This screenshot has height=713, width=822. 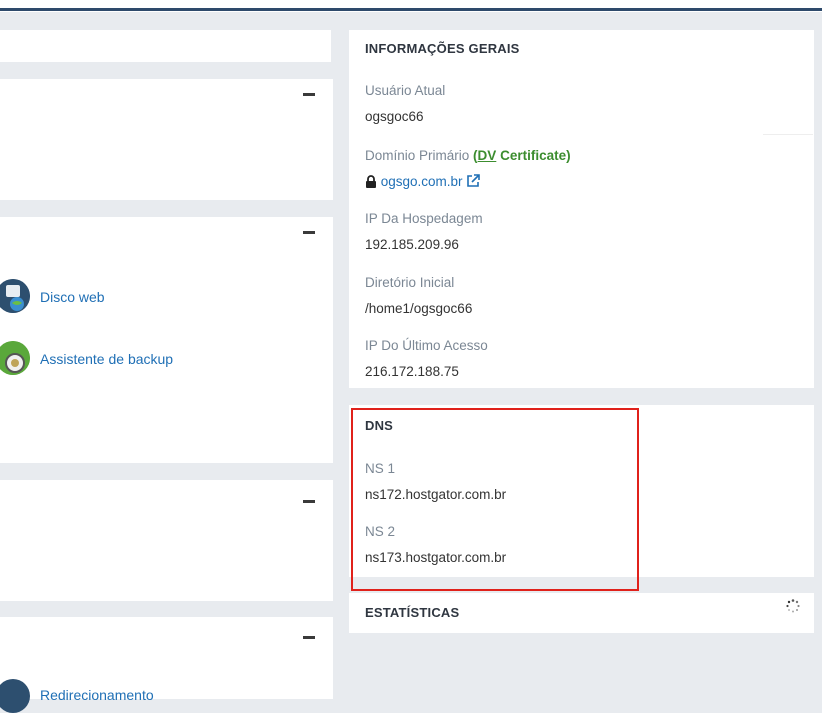 What do you see at coordinates (495, 499) in the screenshot?
I see `dns-highlight-box` at bounding box center [495, 499].